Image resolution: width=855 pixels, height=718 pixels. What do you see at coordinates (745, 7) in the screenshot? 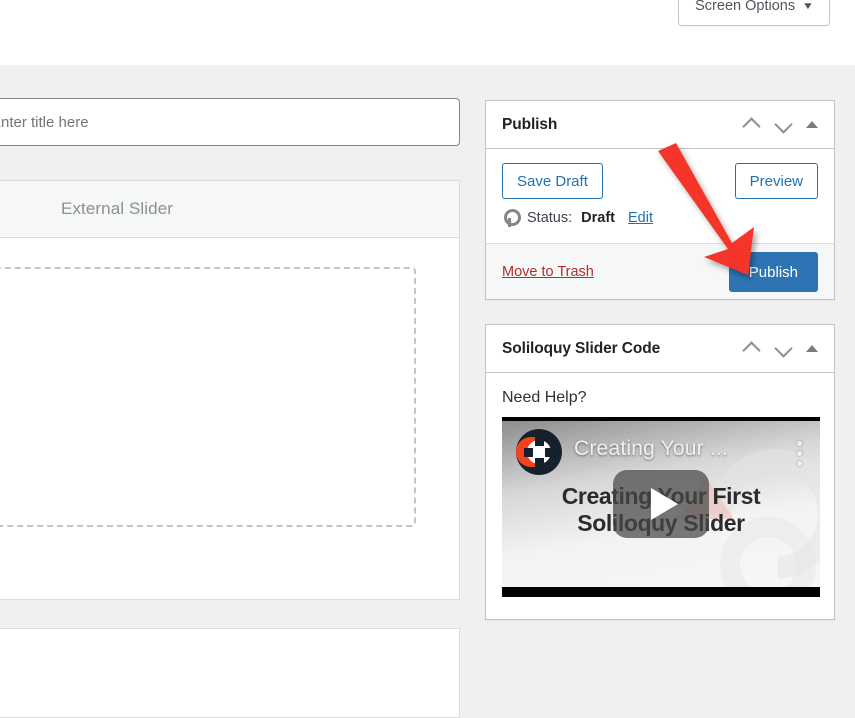
I see `screen-options-label: Screen Options` at bounding box center [745, 7].